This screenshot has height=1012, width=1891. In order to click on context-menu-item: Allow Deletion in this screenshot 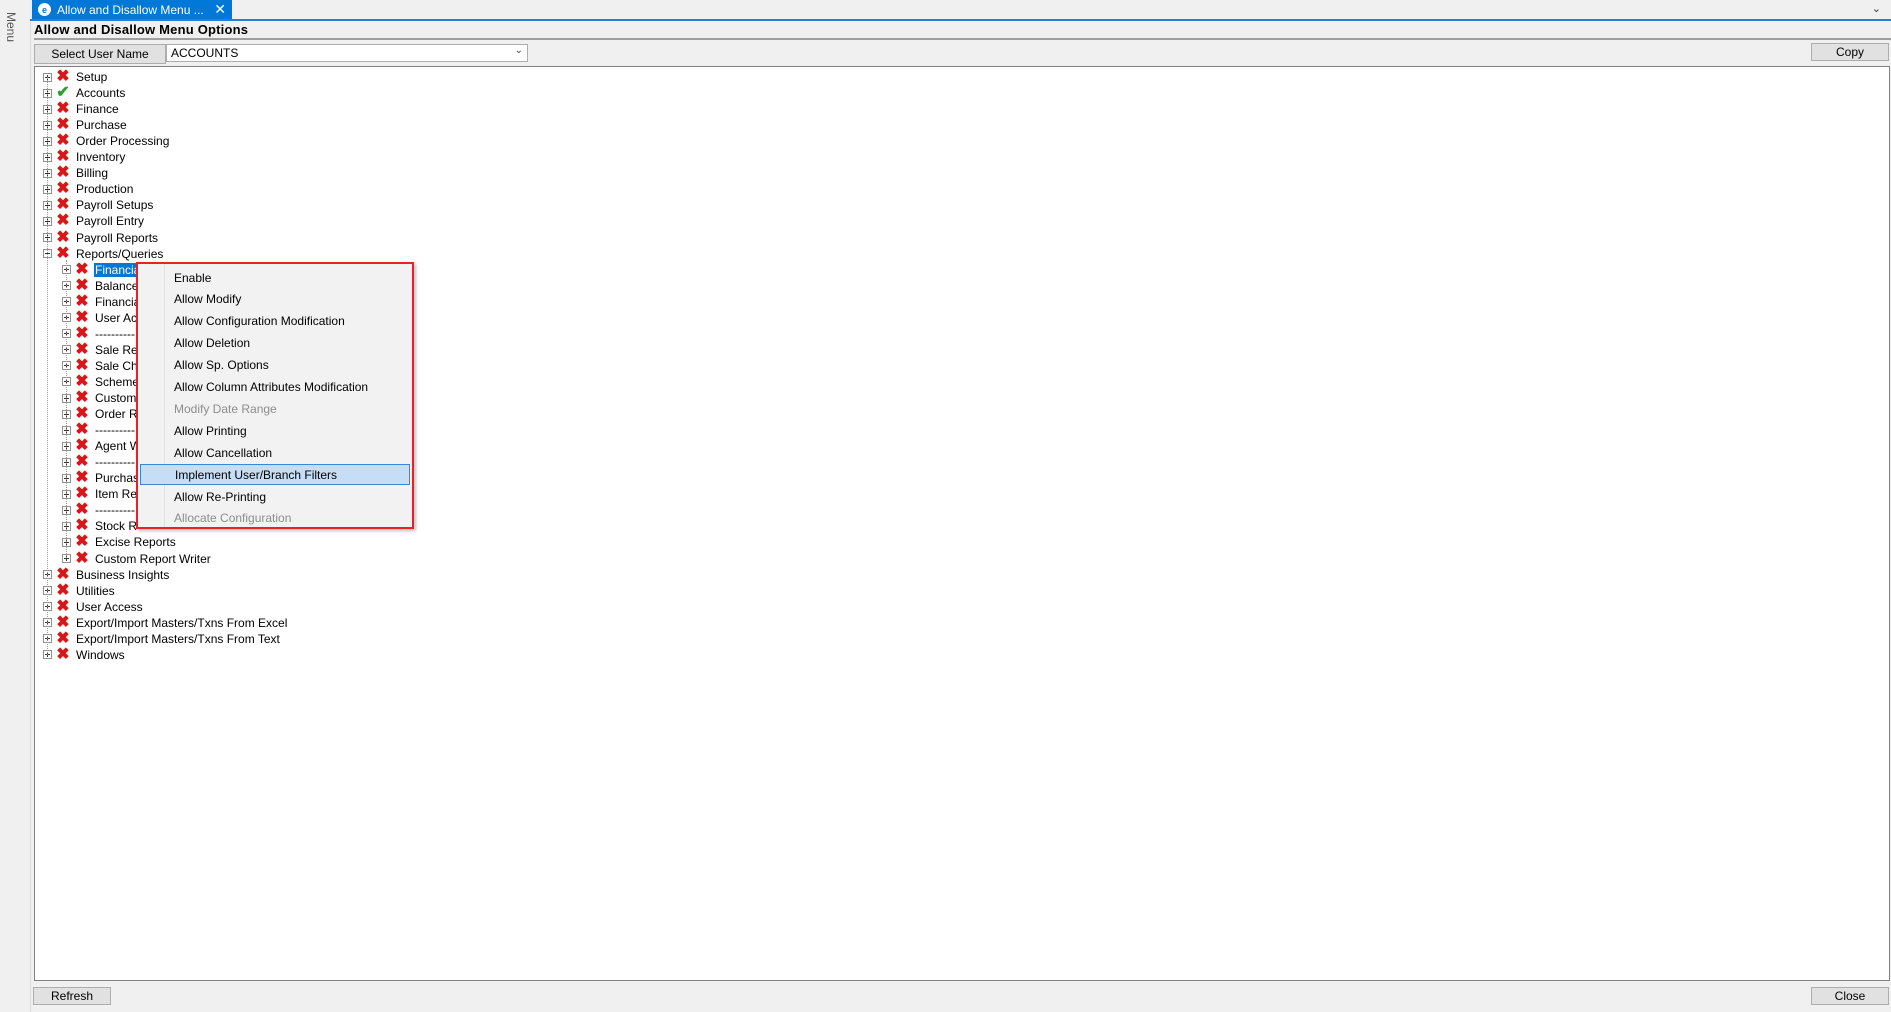, I will do `click(275, 343)`.